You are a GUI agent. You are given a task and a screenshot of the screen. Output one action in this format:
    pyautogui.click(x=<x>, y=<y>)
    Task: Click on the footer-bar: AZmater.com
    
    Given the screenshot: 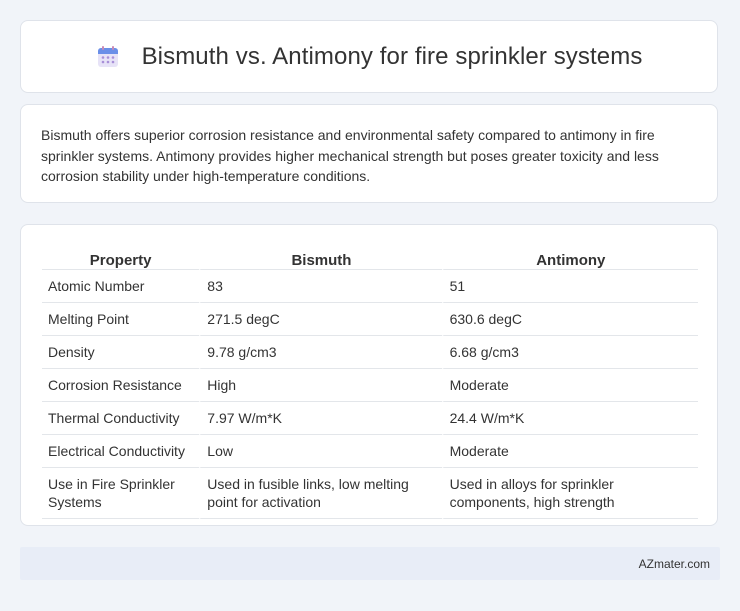 What is the action you would take?
    pyautogui.click(x=370, y=563)
    